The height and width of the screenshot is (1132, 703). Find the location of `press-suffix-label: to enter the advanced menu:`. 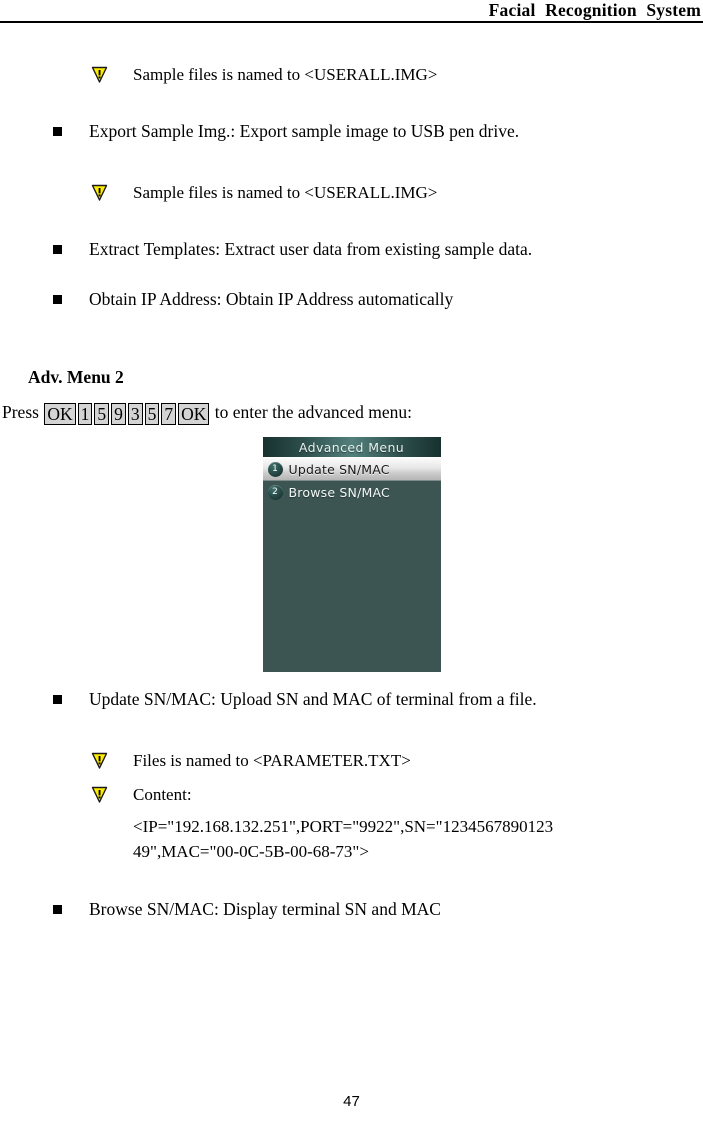

press-suffix-label: to enter the advanced menu: is located at coordinates (313, 412).